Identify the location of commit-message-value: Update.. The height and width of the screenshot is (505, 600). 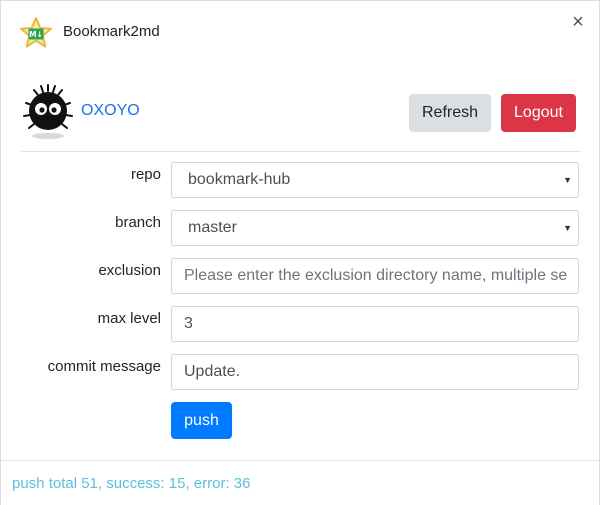
(212, 371).